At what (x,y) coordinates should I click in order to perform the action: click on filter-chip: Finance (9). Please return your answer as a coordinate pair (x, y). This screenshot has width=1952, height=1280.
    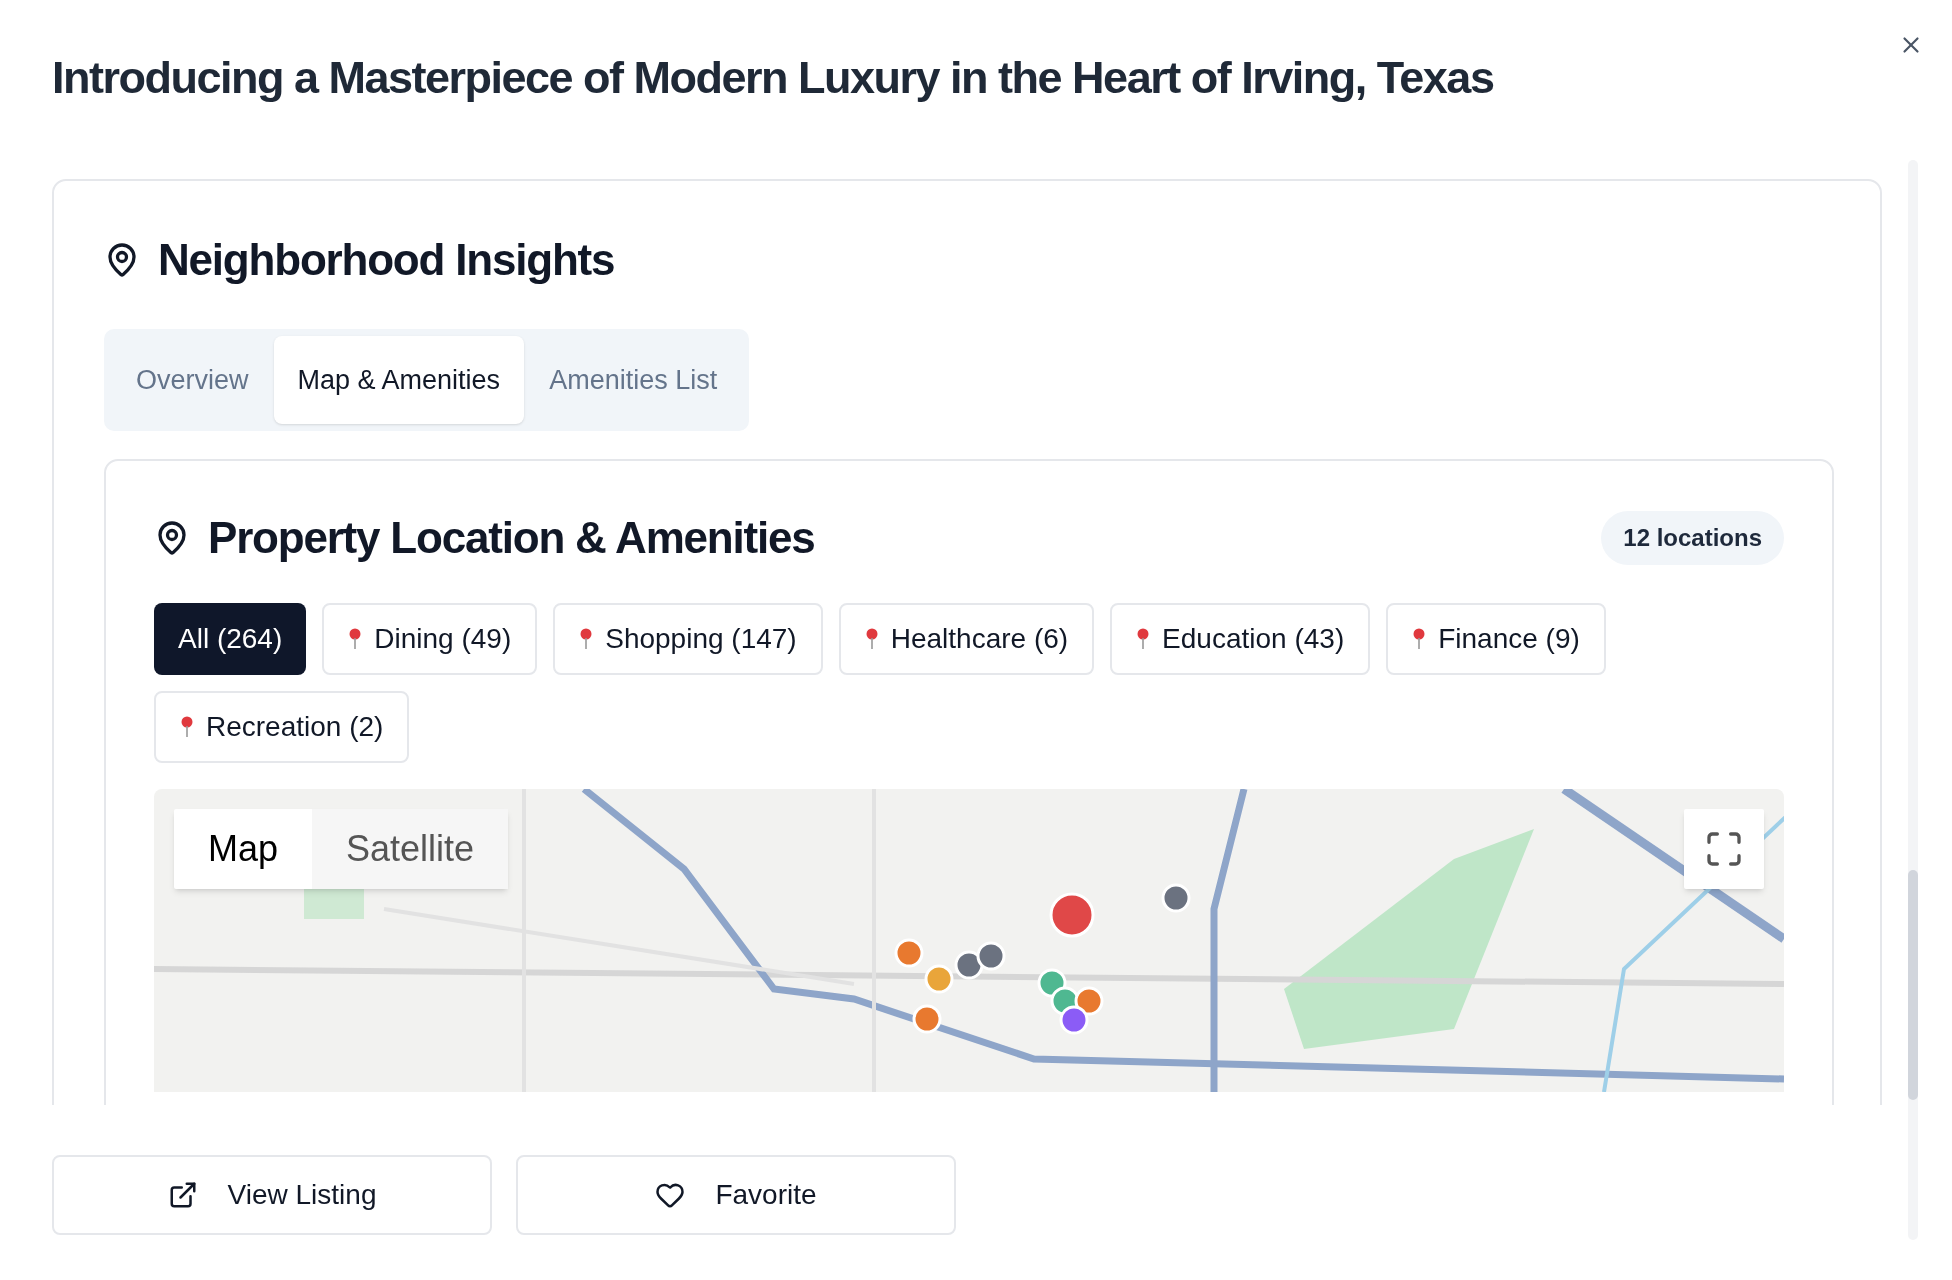
    Looking at the image, I should click on (1496, 639).